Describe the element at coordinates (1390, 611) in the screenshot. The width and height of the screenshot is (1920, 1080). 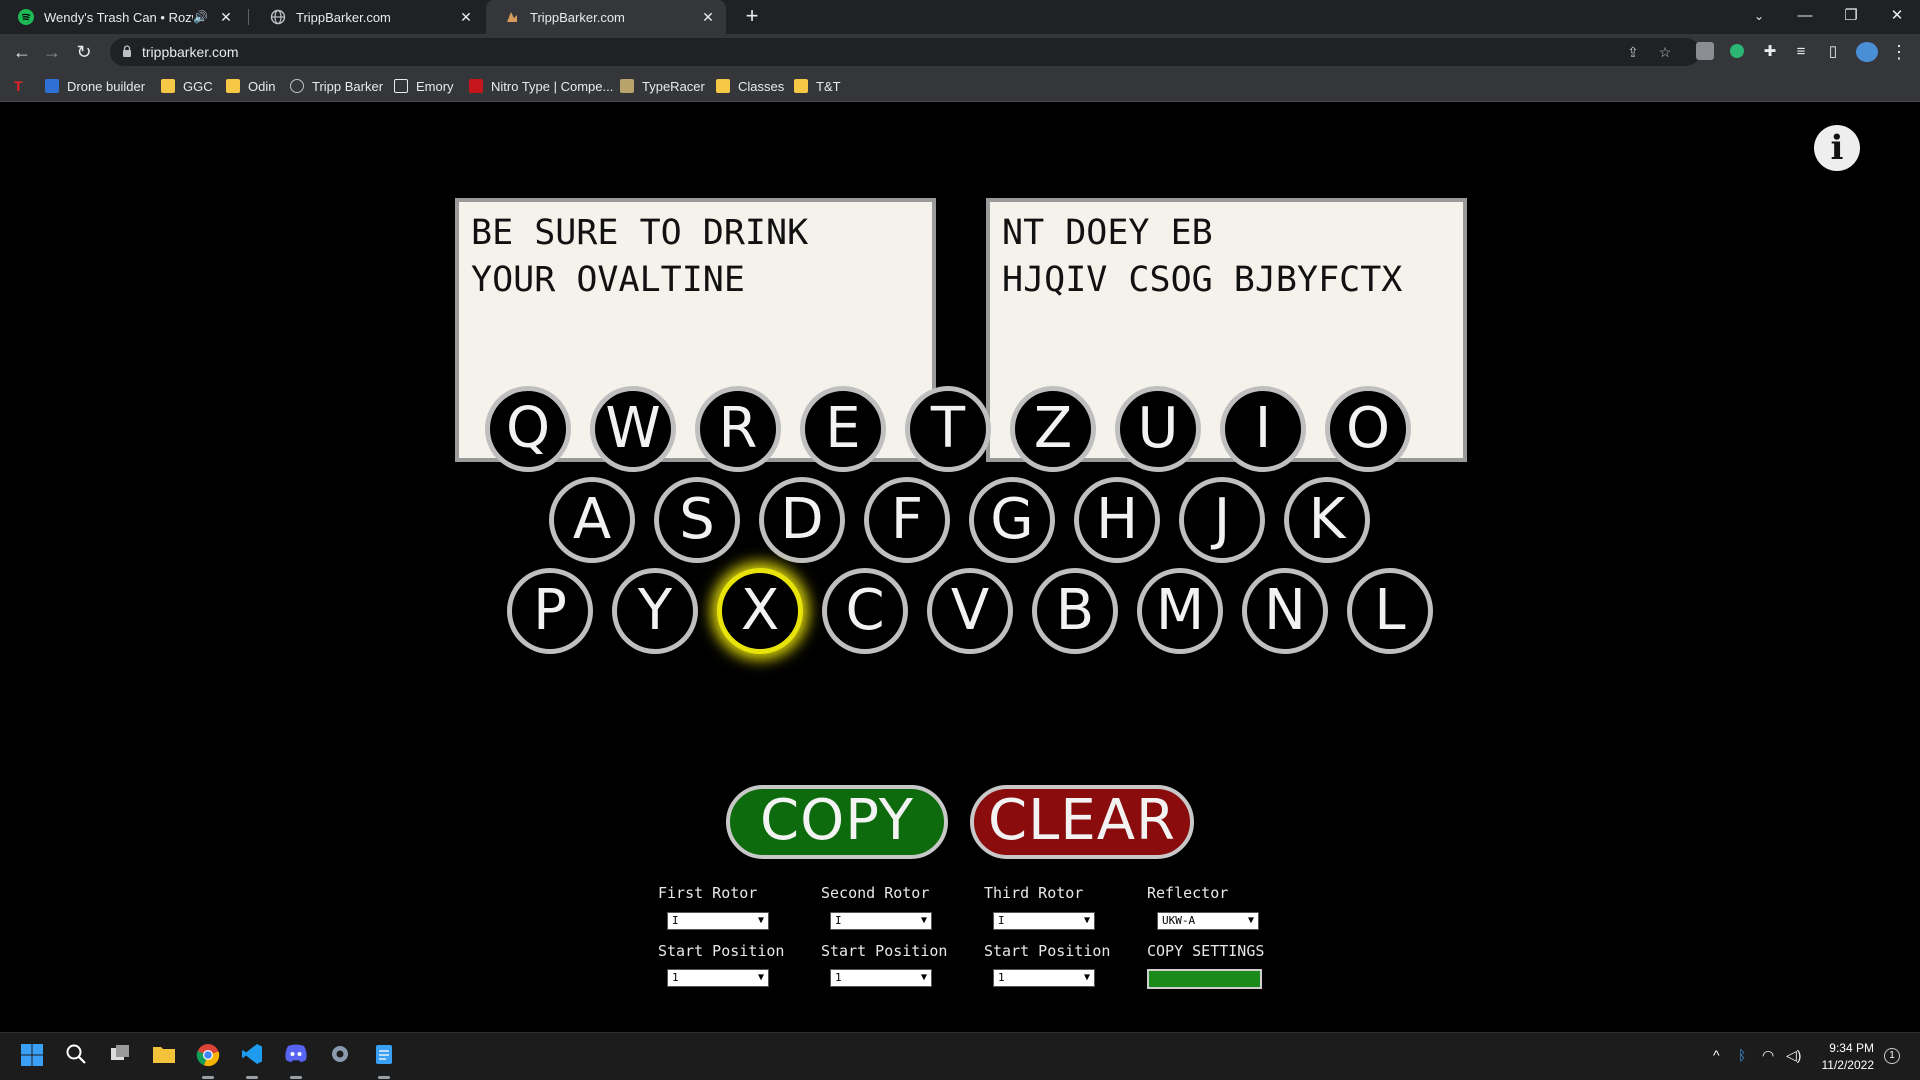
I see `lamp-key-l: L` at that location.